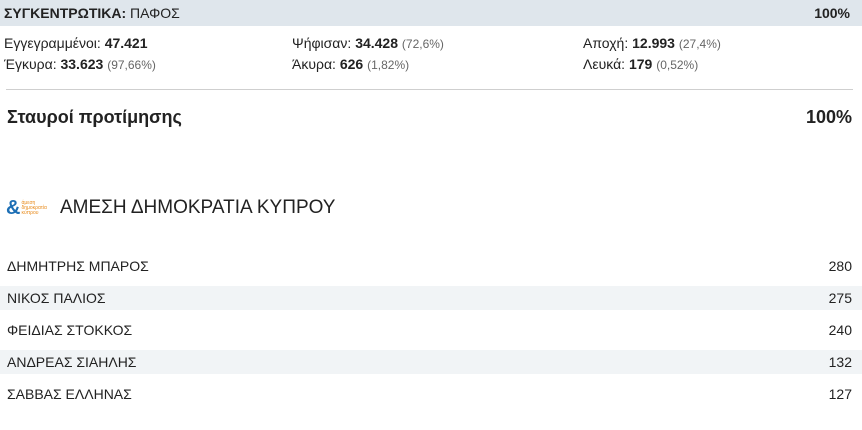 This screenshot has height=430, width=862. Describe the element at coordinates (431, 266) in the screenshot. I see `candidate-row: ΔΗΜΗΤΡΗΣ ΜΠΑΡΟΣ 280` at that location.